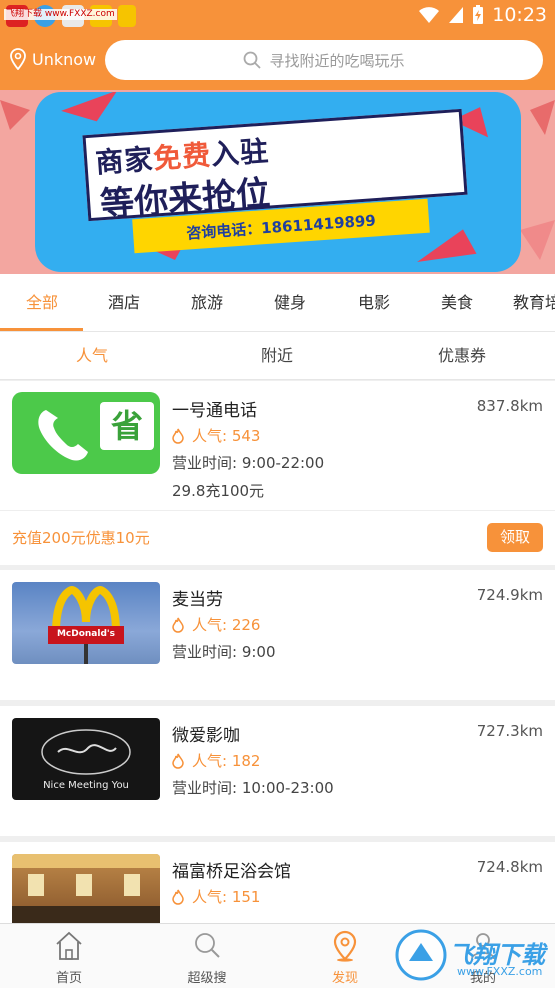 This screenshot has height=988, width=555. I want to click on merchant-name: 麦当劳, so click(197, 600).